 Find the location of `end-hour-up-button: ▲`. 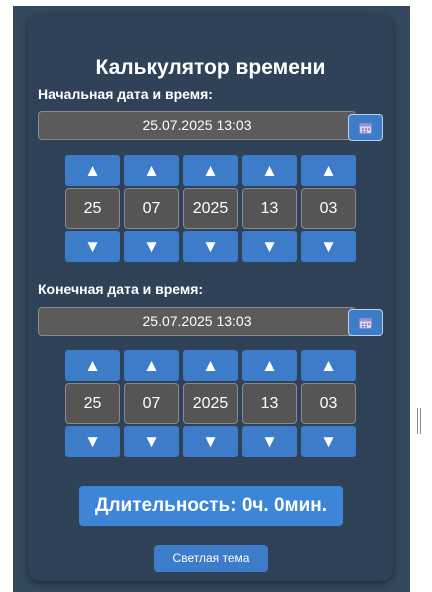

end-hour-up-button: ▲ is located at coordinates (269, 365).